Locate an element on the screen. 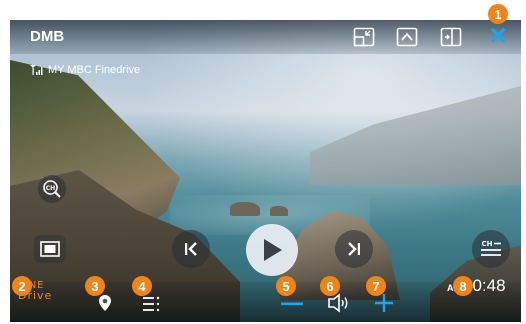 The width and height of the screenshot is (526, 324). next-button is located at coordinates (354, 249).